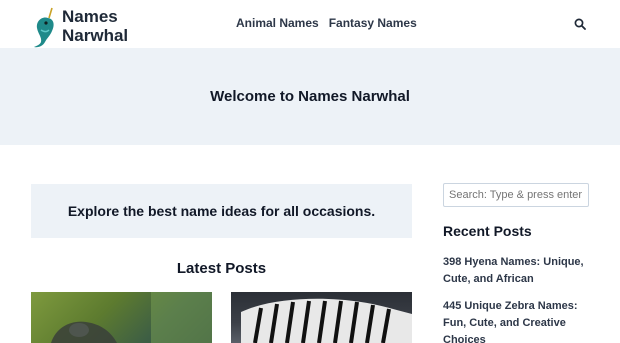 The image size is (620, 343). I want to click on recent-posts-heading: Recent Posts, so click(487, 231).